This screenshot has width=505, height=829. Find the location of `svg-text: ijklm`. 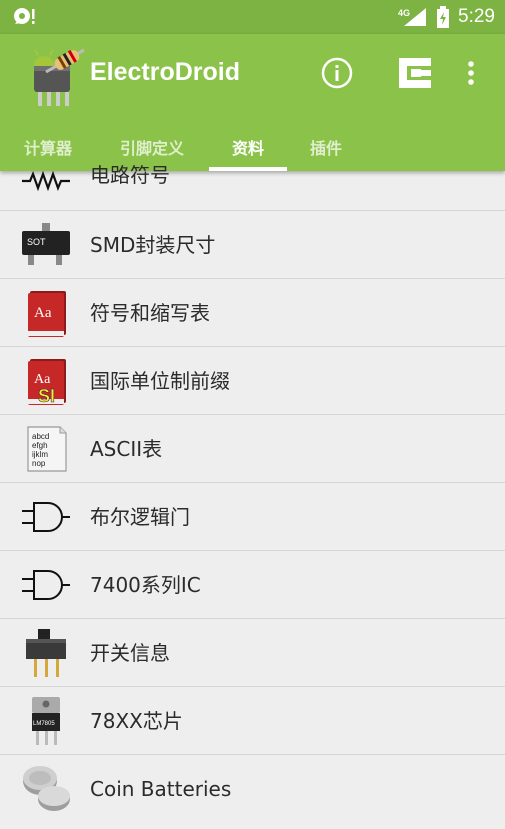

svg-text: ijklm is located at coordinates (40, 454).